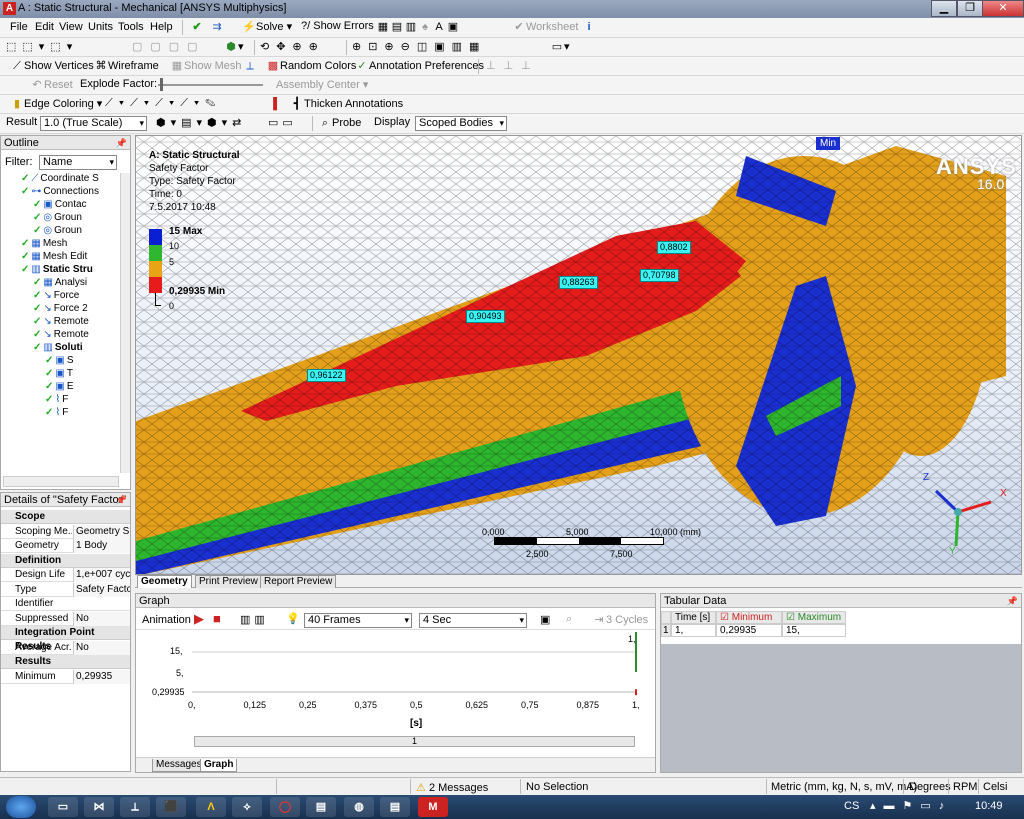 The width and height of the screenshot is (1024, 819). Describe the element at coordinates (512, 65) in the screenshot. I see `explode-icons: ⊥⊥⊥` at that location.